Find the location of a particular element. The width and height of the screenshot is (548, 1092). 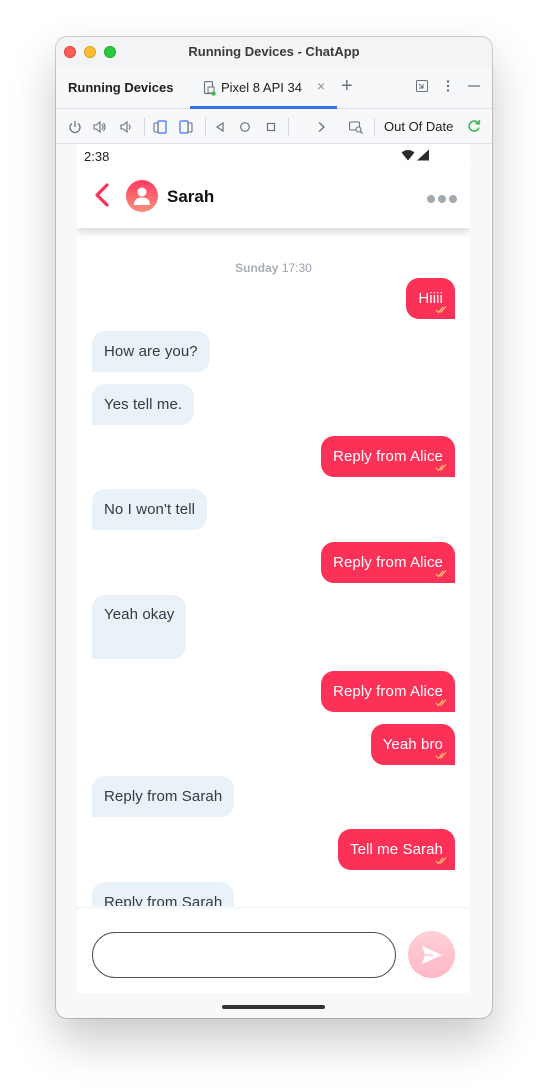

out-of-date-status: Out Of Date is located at coordinates (419, 126).